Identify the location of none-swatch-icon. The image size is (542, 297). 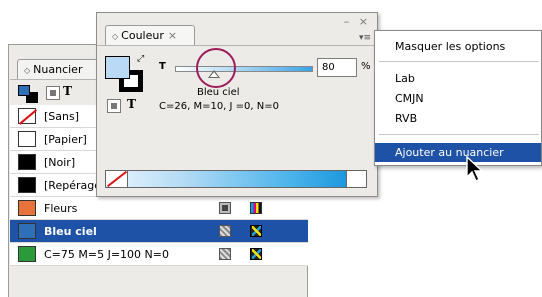
(117, 179).